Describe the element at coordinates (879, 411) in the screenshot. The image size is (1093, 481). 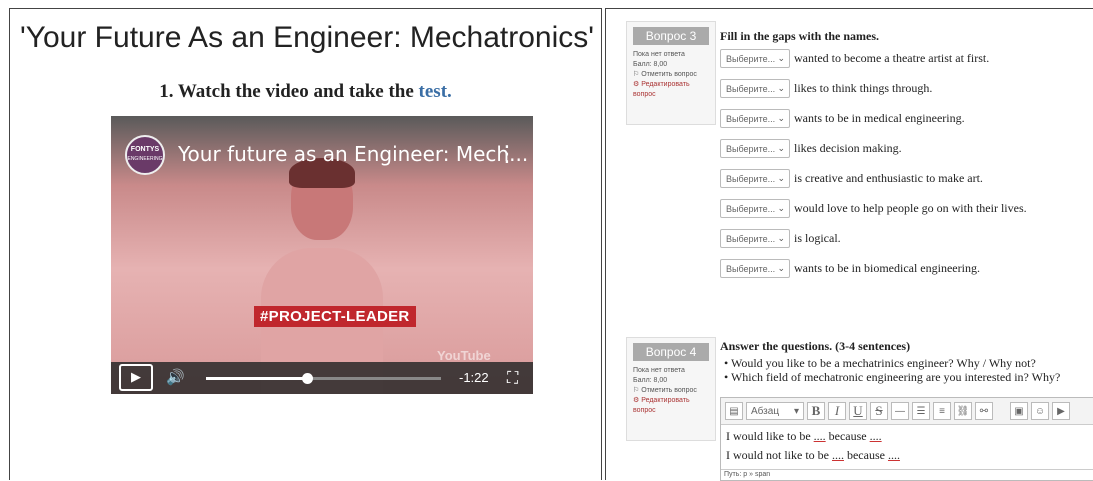
I see `strikethrough-icon: S` at that location.